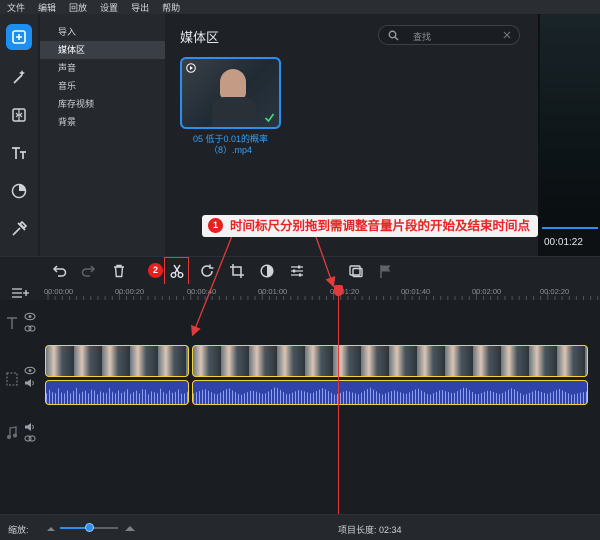 This screenshot has width=600, height=540. I want to click on media-file-name: 05 低于0.01的概率 （8）.mp4, so click(230, 144).